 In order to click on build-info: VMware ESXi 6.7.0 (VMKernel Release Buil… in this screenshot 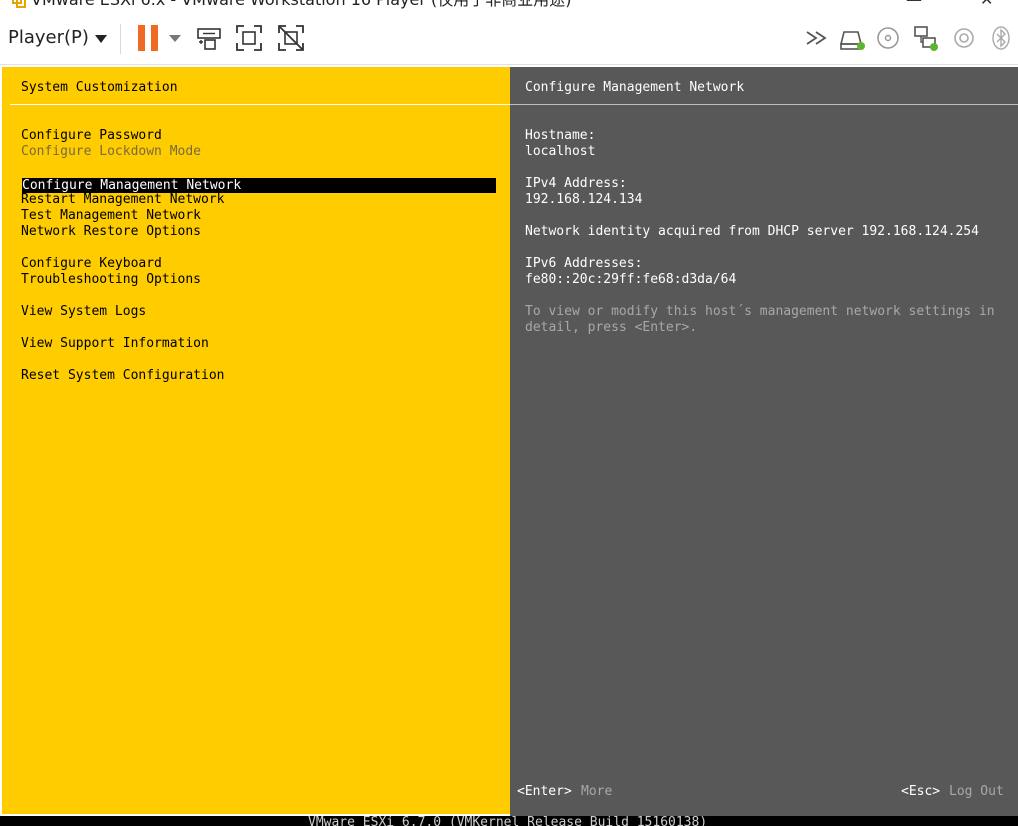, I will do `click(508, 821)`.